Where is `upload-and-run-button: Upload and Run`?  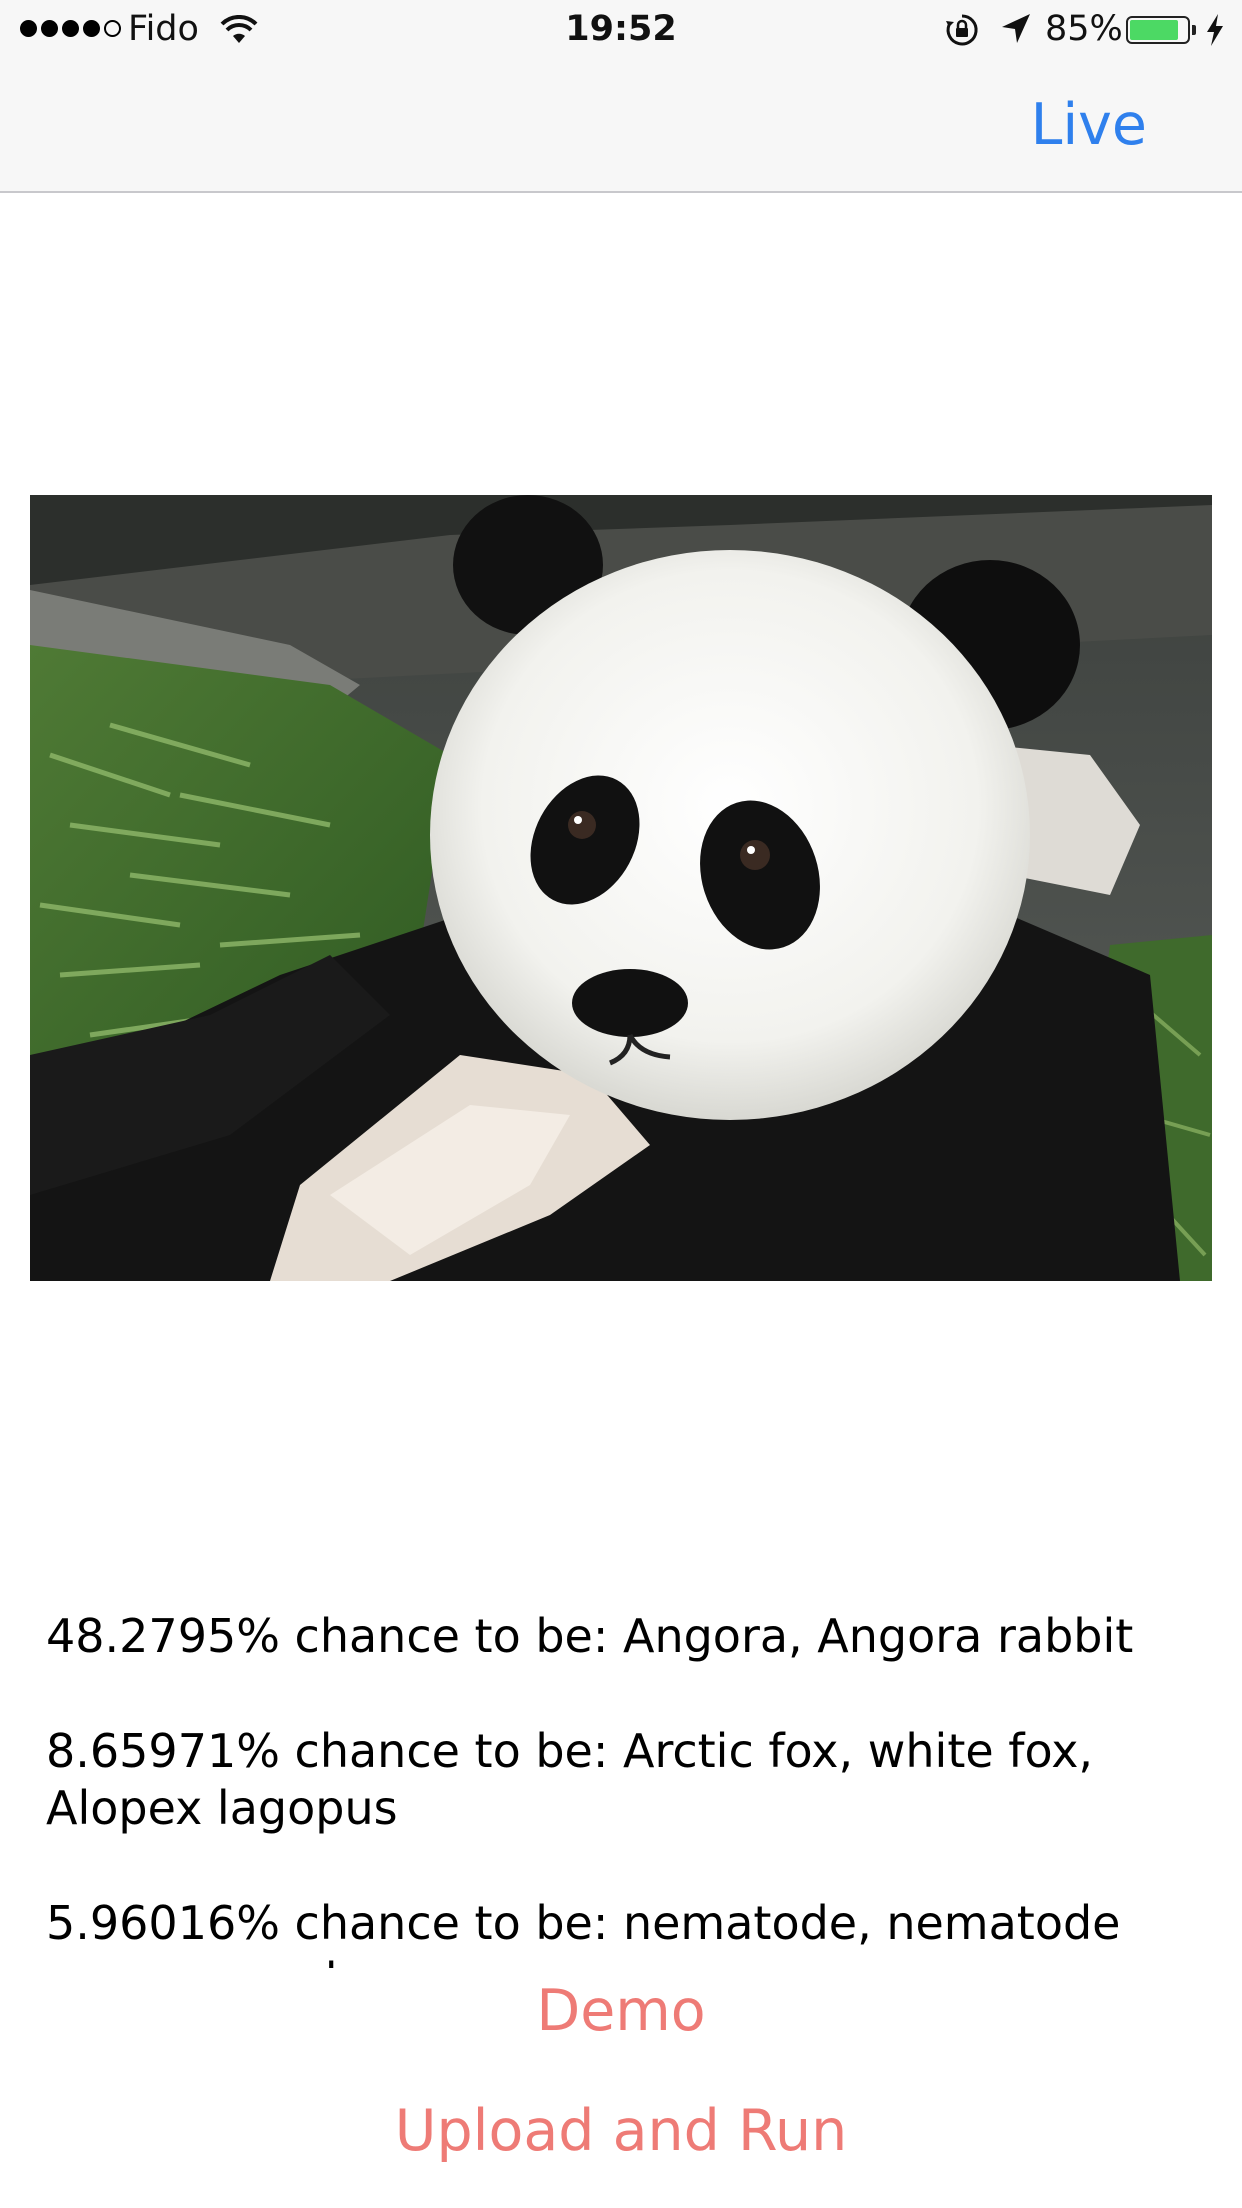 upload-and-run-button: Upload and Run is located at coordinates (621, 2131).